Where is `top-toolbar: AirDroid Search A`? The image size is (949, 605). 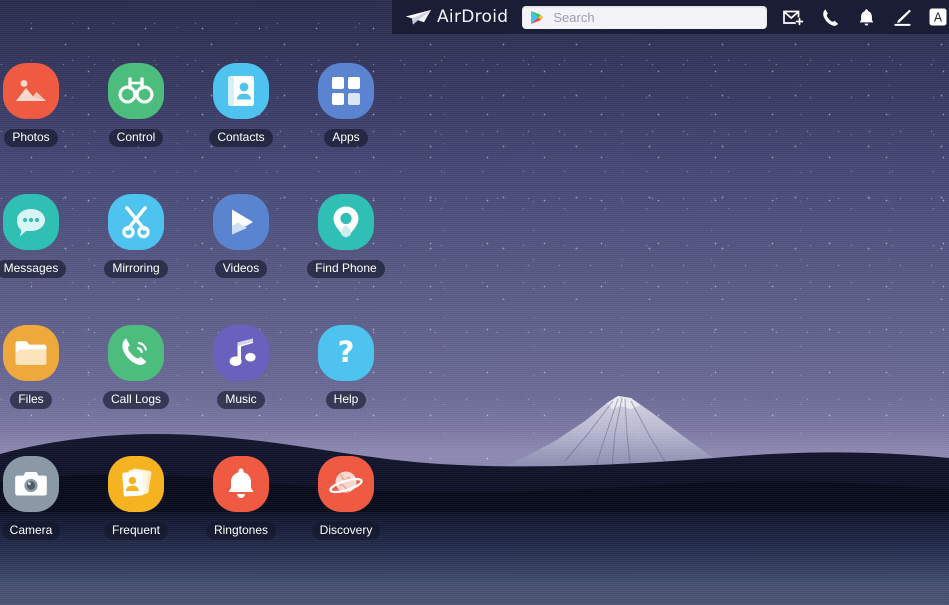 top-toolbar: AirDroid Search A is located at coordinates (670, 17).